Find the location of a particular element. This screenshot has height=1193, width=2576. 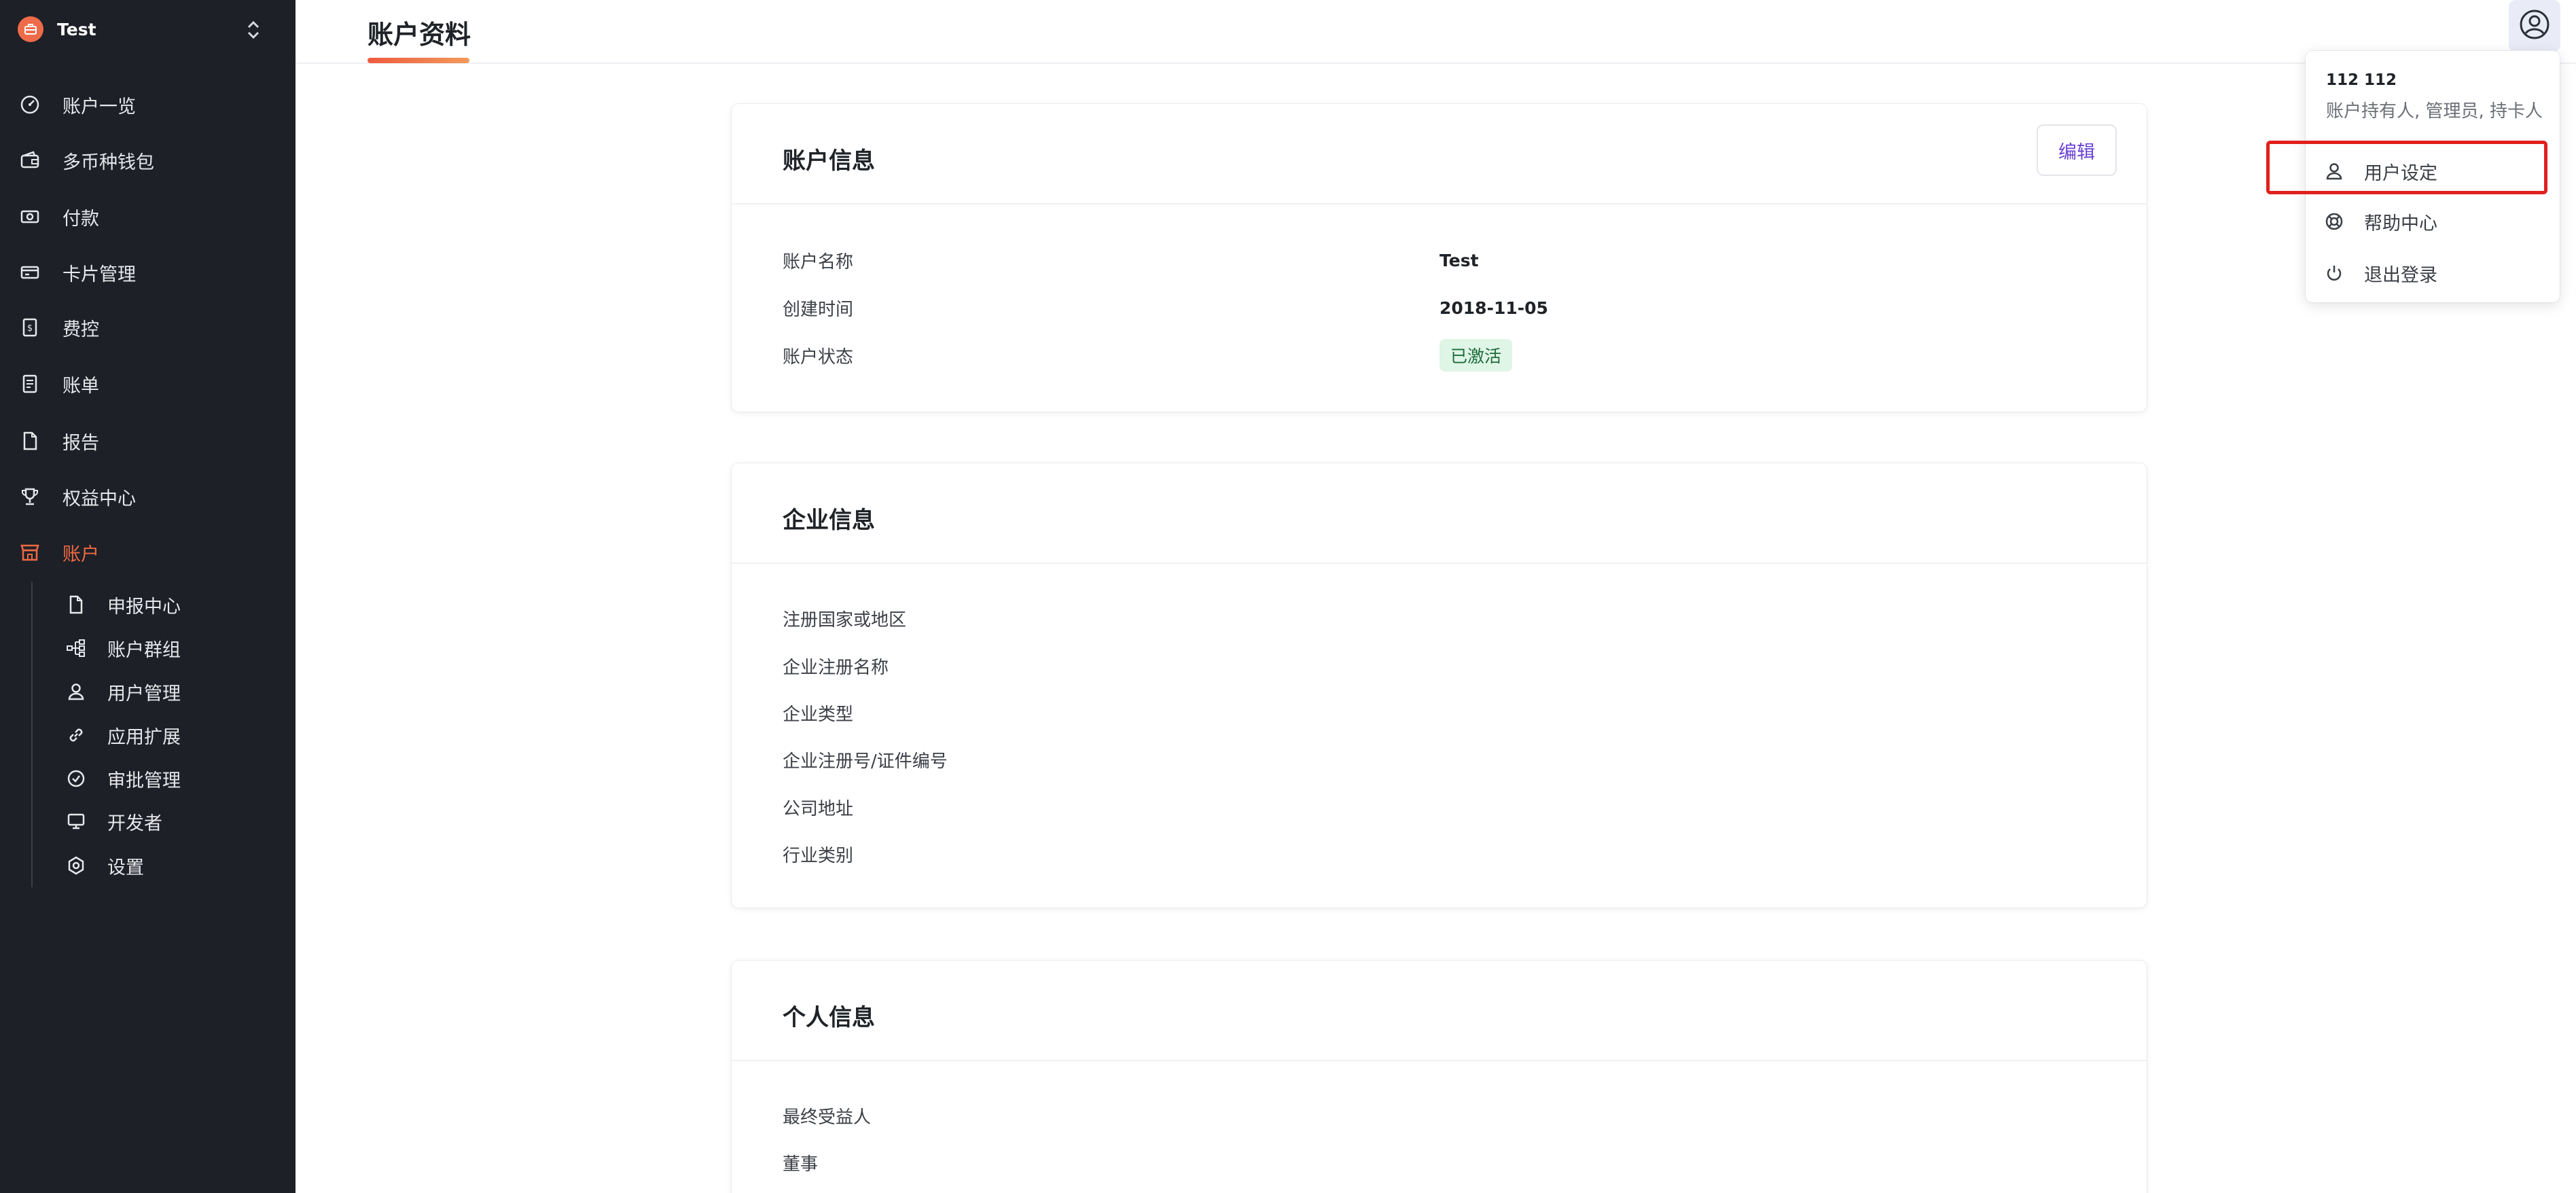

row-label: 企业类型 is located at coordinates (819, 714).